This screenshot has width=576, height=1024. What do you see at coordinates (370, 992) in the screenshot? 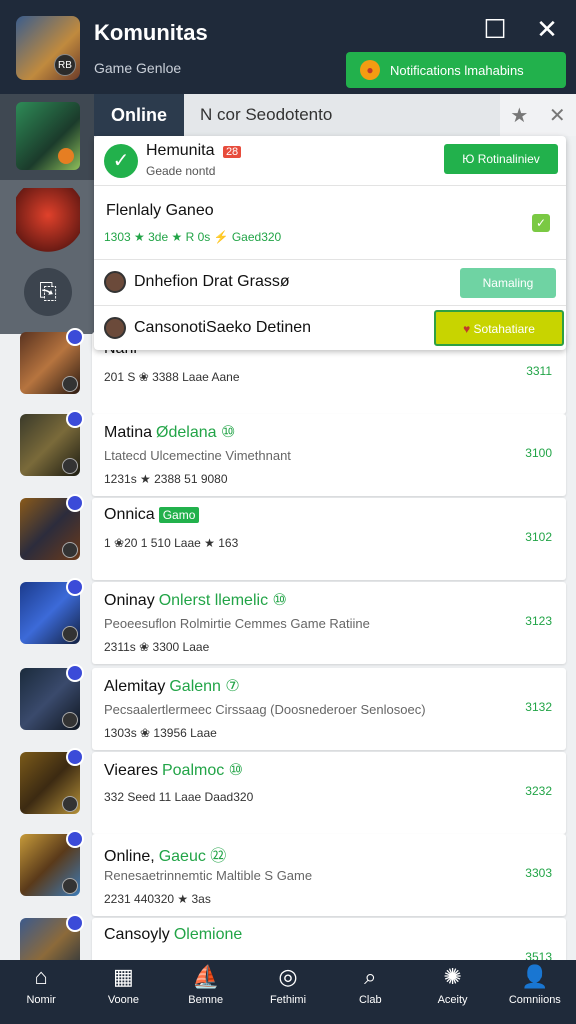
I see `nav-item-clab: ⌕ Clab` at bounding box center [370, 992].